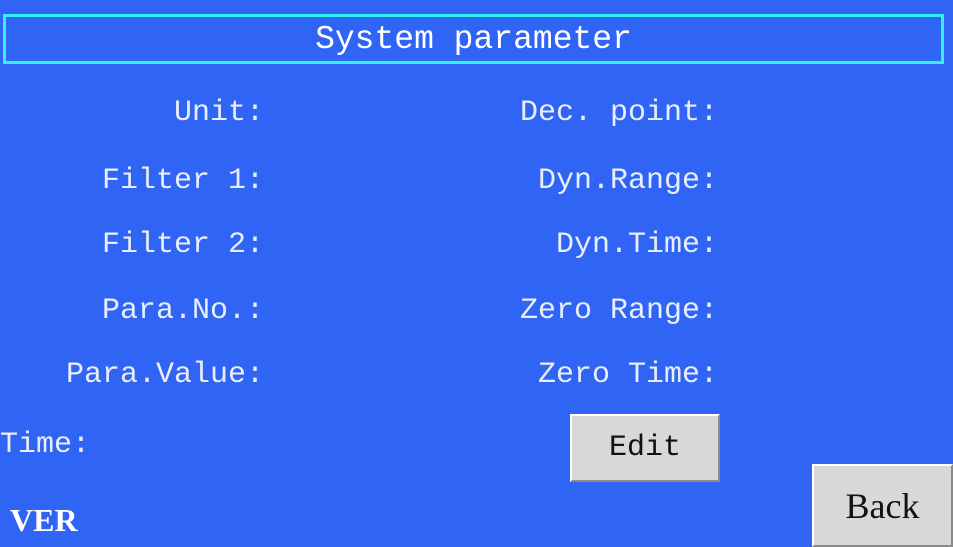 This screenshot has height=547, width=953. Describe the element at coordinates (164, 375) in the screenshot. I see `para-value-label: Para.Value:` at that location.